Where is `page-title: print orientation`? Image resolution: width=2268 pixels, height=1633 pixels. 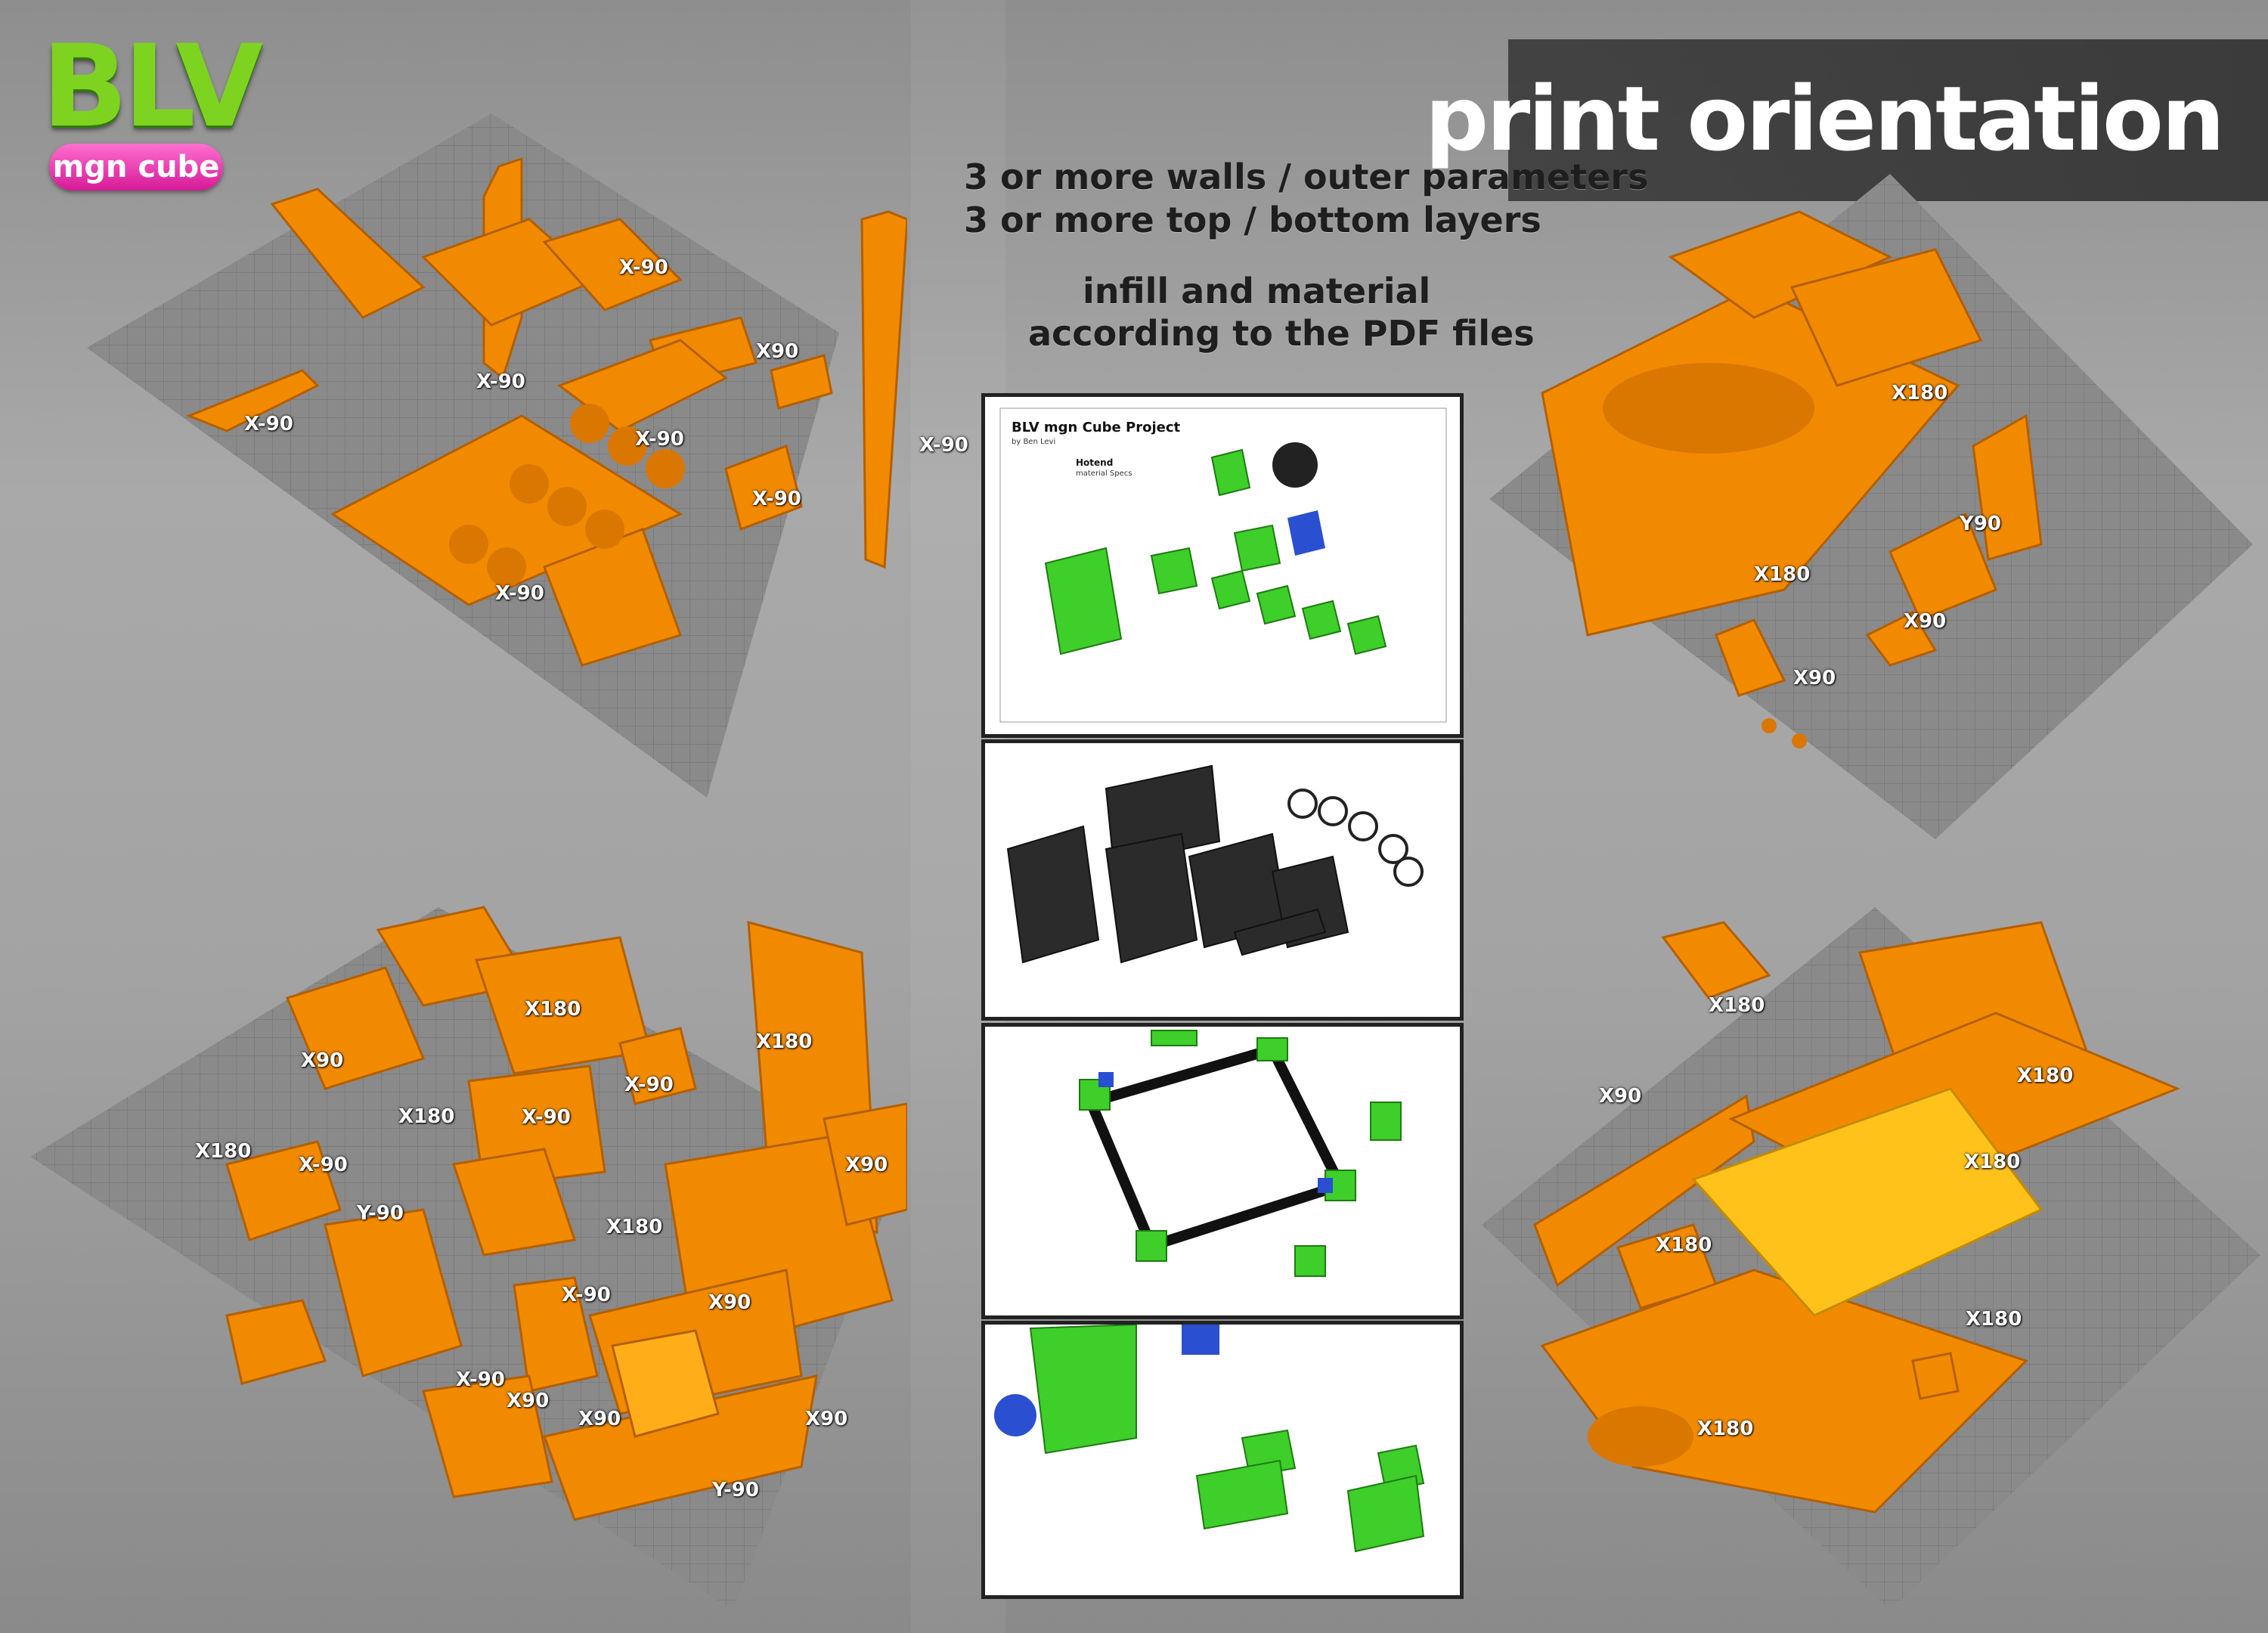 page-title: print orientation is located at coordinates (1825, 119).